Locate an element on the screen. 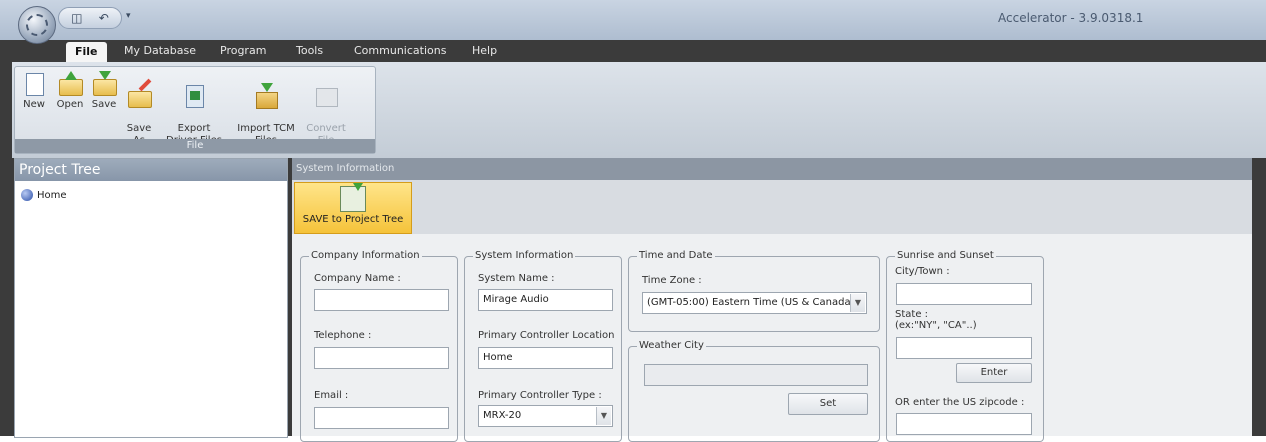 The width and height of the screenshot is (1266, 442). state-field is located at coordinates (964, 348).